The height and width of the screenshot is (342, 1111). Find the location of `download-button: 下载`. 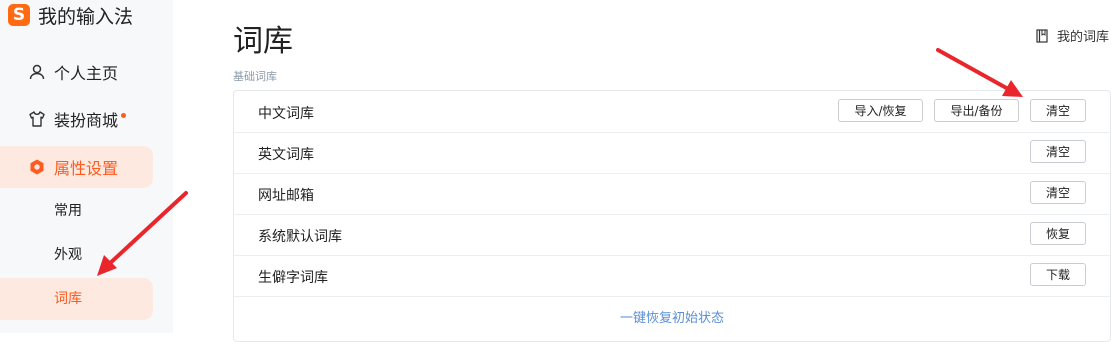

download-button: 下载 is located at coordinates (1058, 274).